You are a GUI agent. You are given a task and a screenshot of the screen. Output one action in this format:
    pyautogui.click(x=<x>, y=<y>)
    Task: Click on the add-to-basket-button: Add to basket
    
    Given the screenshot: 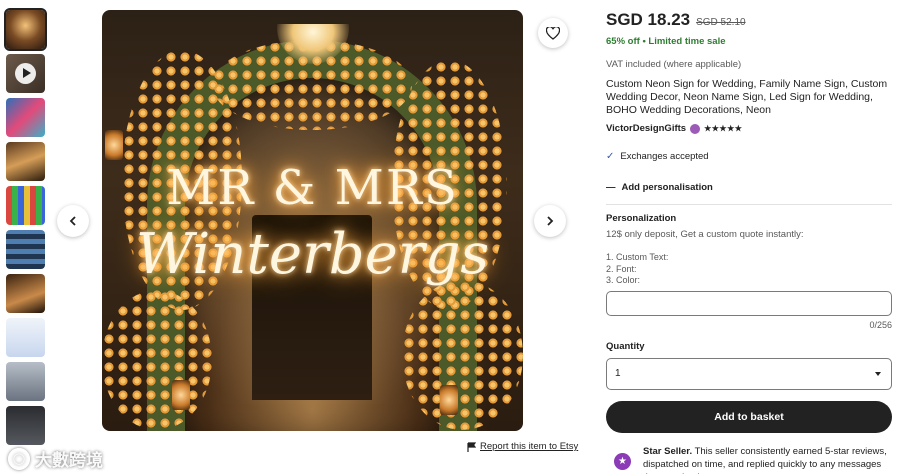 What is the action you would take?
    pyautogui.click(x=749, y=416)
    